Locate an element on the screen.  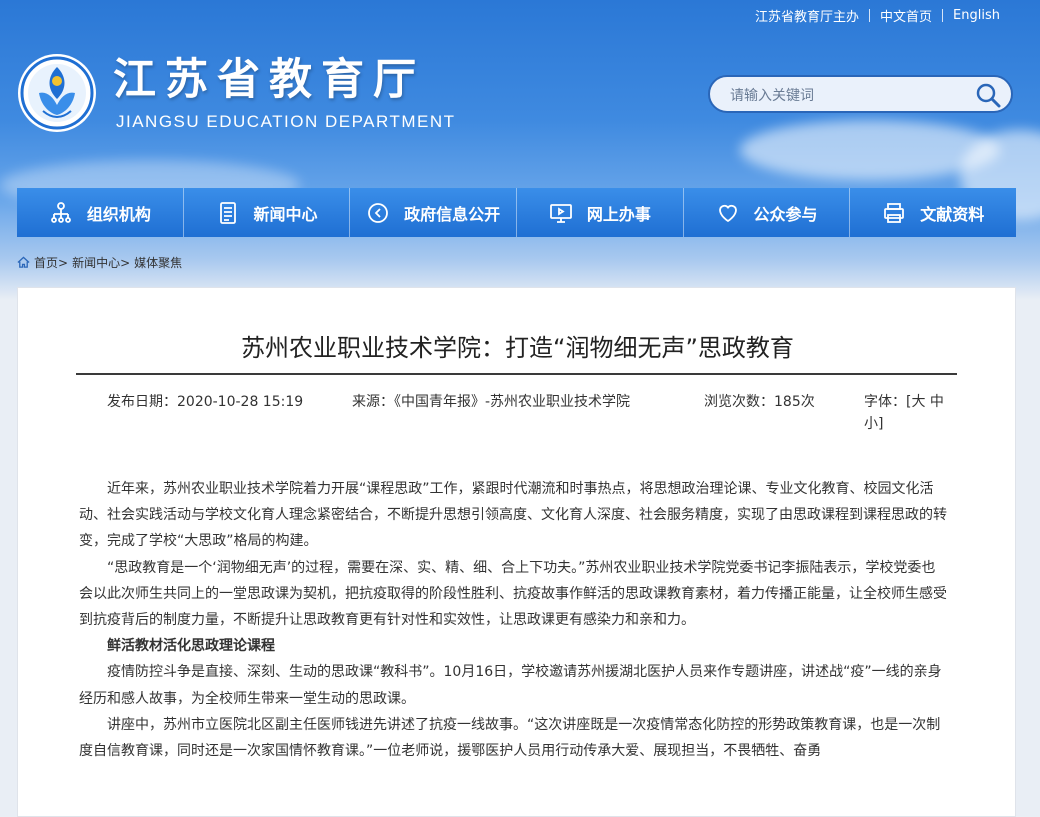
title-divider is located at coordinates (516, 374).